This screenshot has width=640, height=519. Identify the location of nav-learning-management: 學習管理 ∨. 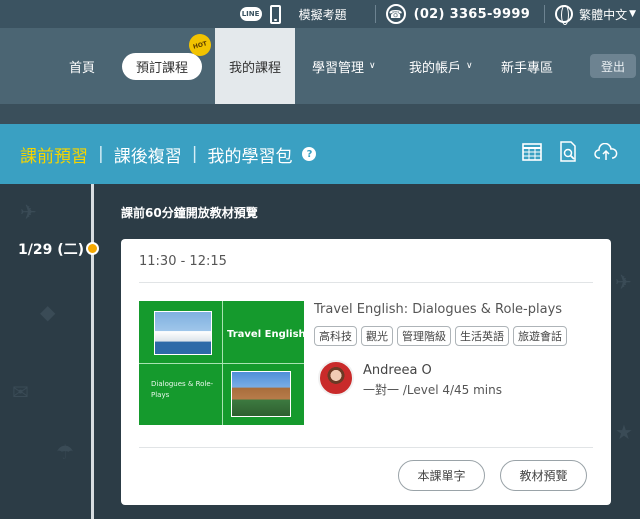
(344, 66).